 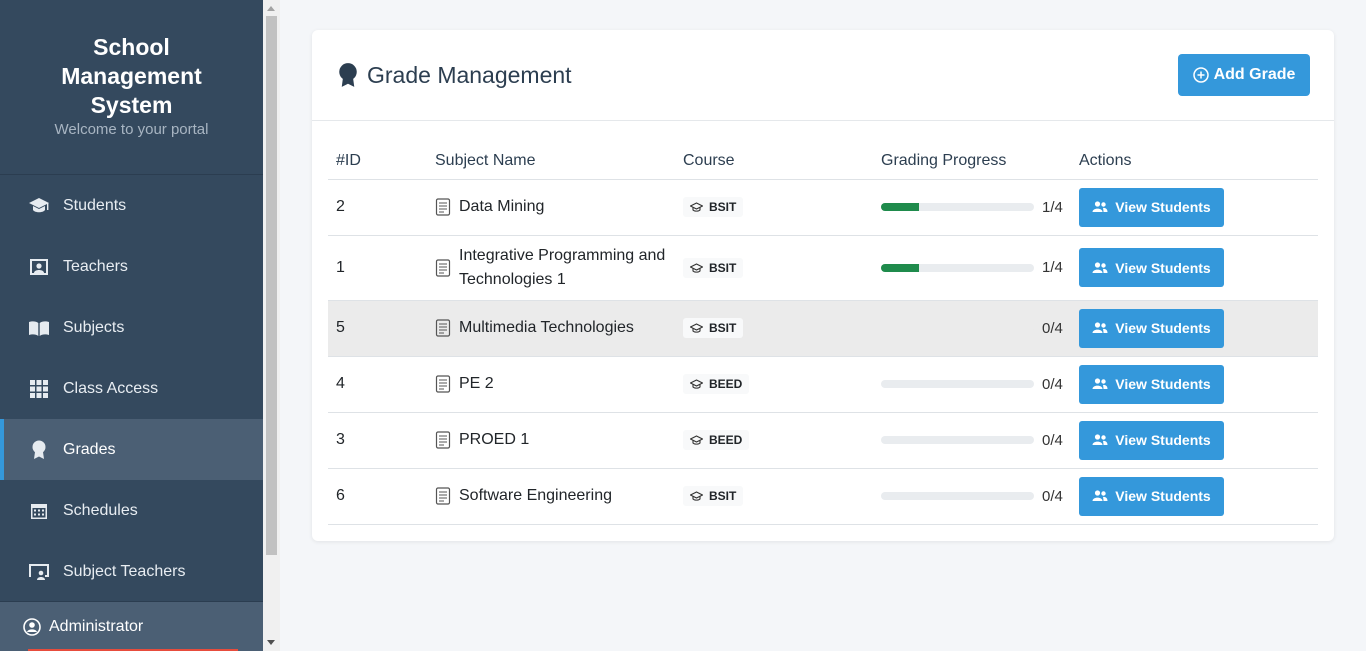 I want to click on cell-id: 4, so click(x=377, y=384).